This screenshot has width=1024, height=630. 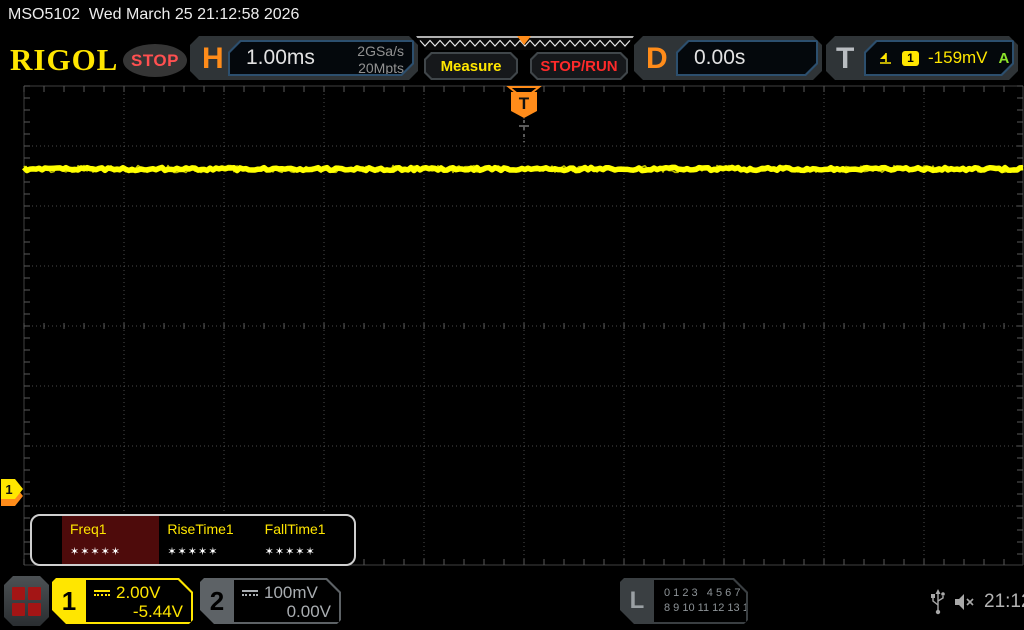 I want to click on trigger-marker-letter: T, so click(x=524, y=103).